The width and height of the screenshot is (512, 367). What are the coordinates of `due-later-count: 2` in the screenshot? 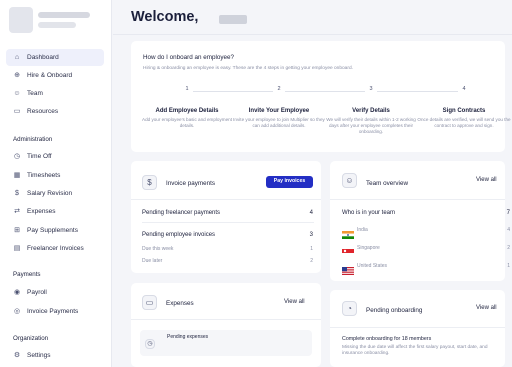 It's located at (311, 261).